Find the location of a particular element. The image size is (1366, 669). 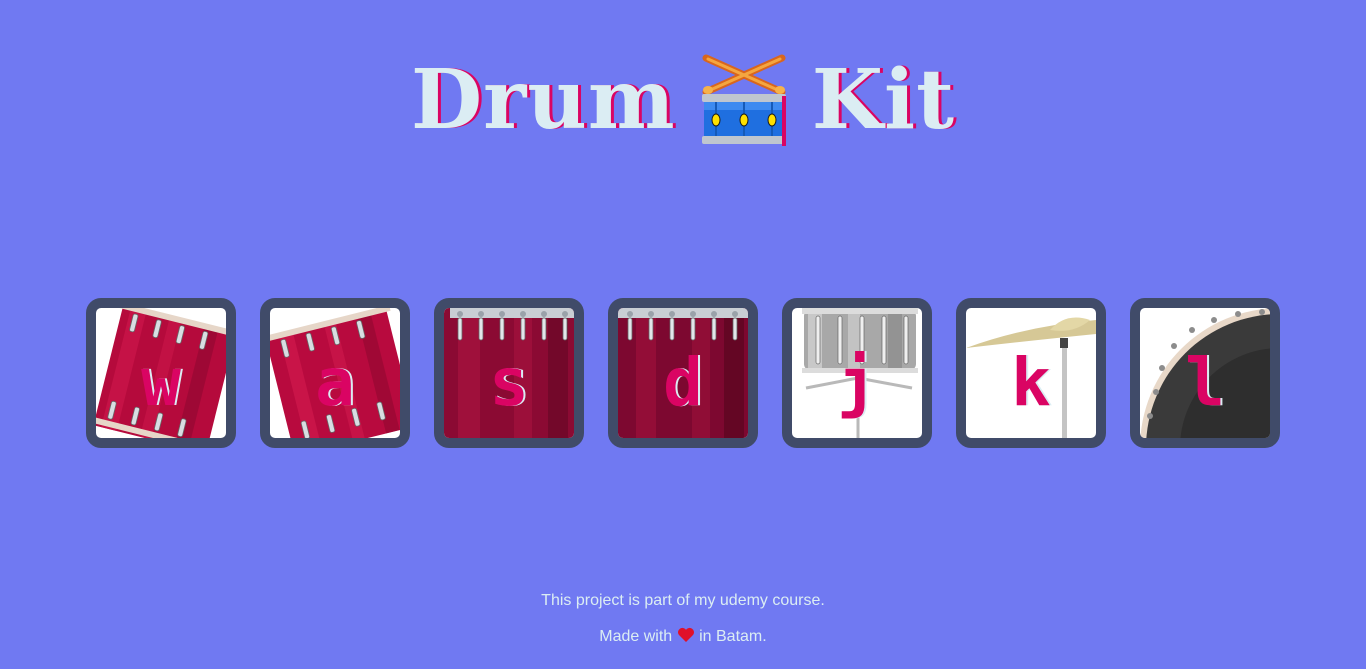

page-title: Drum Kit is located at coordinates (683, 100).